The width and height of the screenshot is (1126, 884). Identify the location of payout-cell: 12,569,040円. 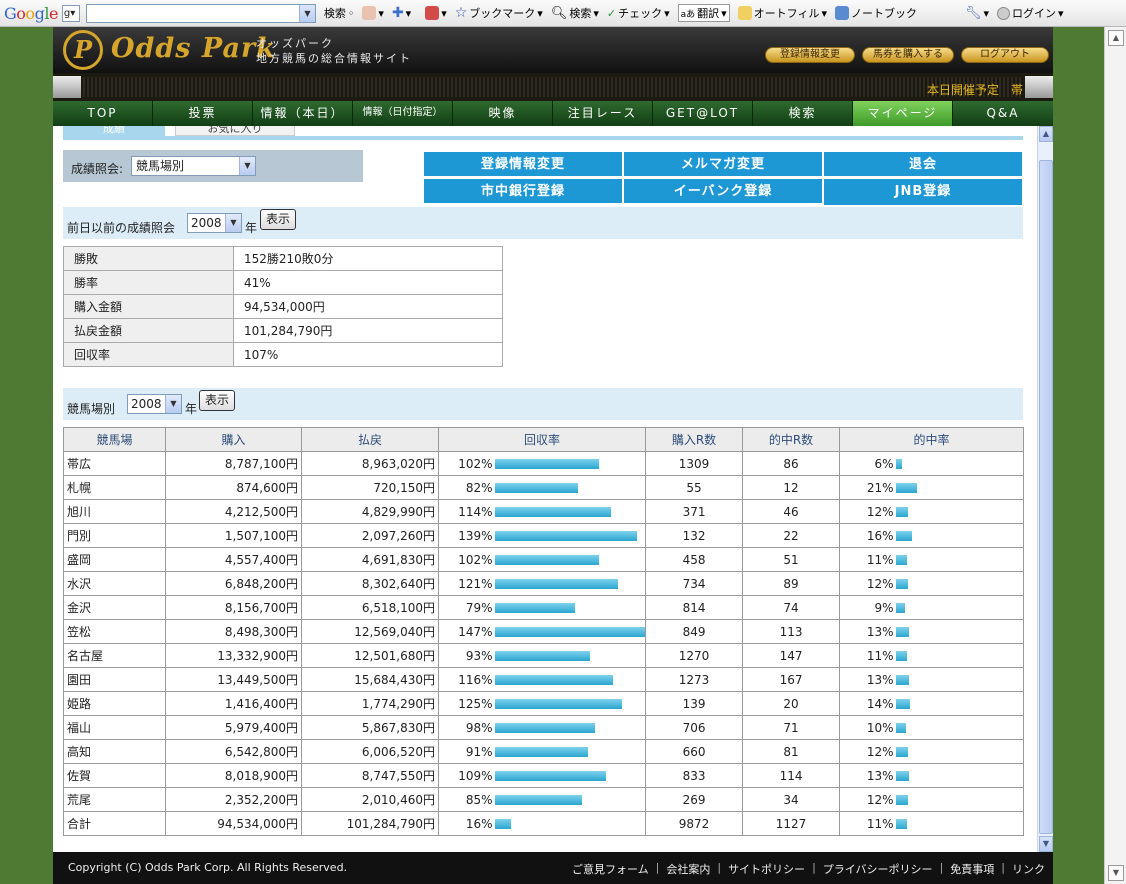
(370, 631).